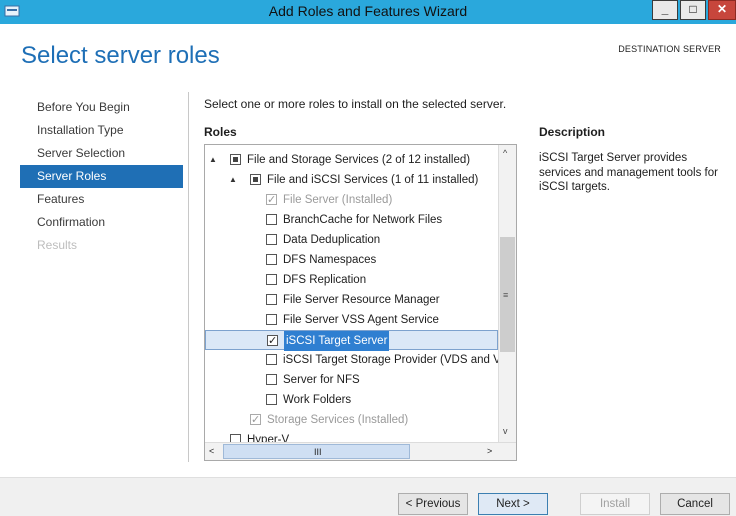 This screenshot has height=516, width=736. What do you see at coordinates (57, 245) in the screenshot?
I see `nav-item-results: Results` at bounding box center [57, 245].